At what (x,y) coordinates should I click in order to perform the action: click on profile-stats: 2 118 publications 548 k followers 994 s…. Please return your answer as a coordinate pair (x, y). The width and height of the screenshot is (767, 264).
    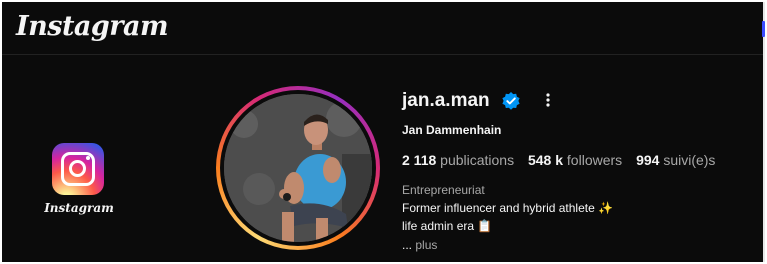
    Looking at the image, I should click on (563, 160).